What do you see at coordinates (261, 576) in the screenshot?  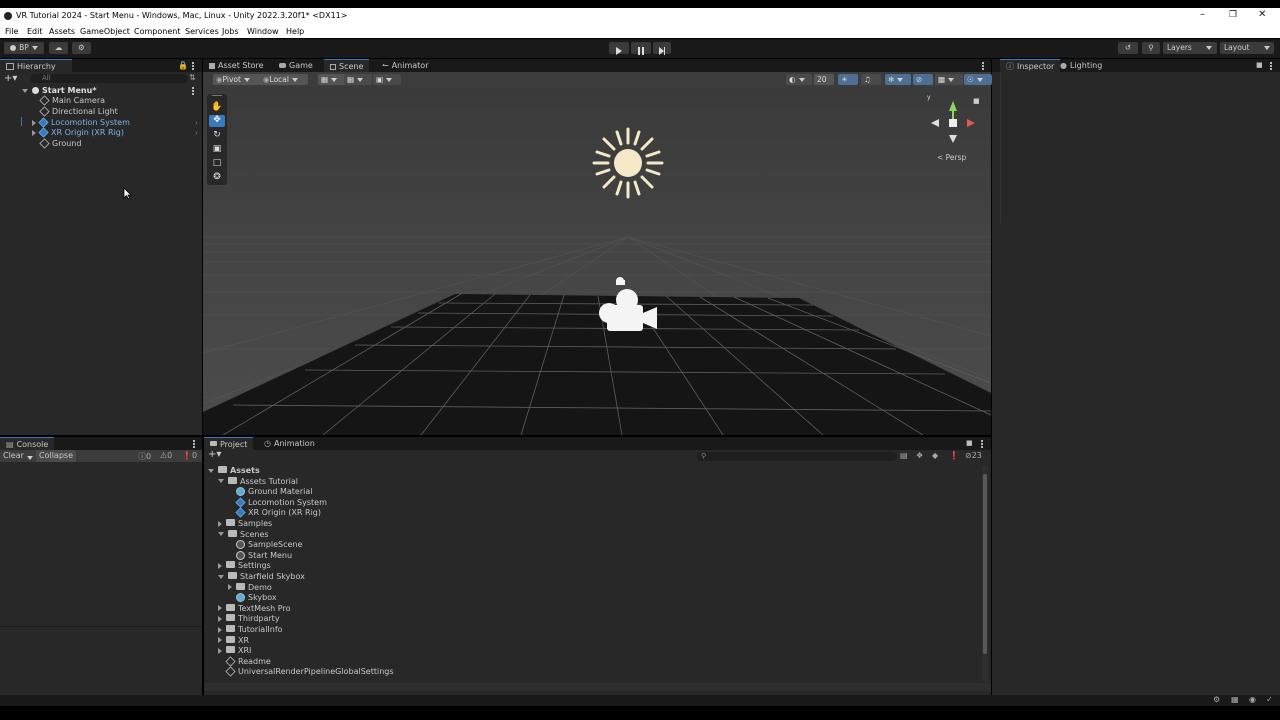 I see `project-tree-item: Starfield Skybox` at bounding box center [261, 576].